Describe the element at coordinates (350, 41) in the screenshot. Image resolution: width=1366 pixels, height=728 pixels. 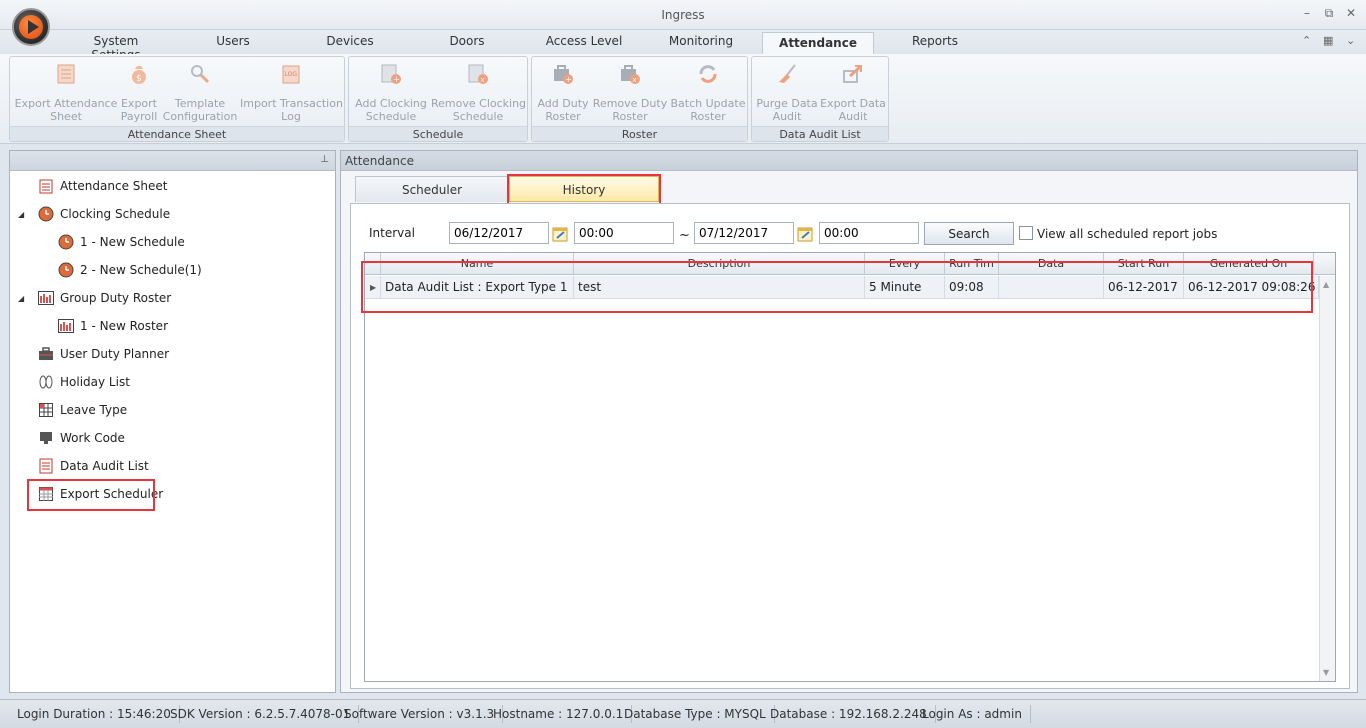
I see `tab-devices: Devices` at that location.